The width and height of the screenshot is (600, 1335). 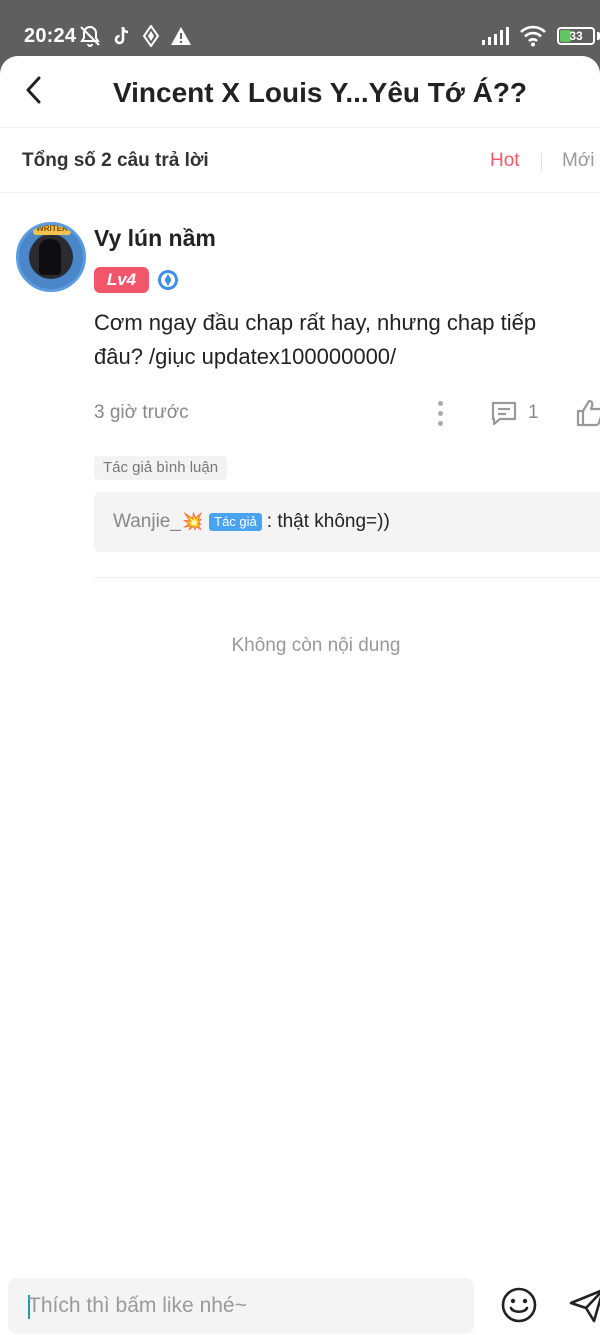 I want to click on more-options-button, so click(x=440, y=413).